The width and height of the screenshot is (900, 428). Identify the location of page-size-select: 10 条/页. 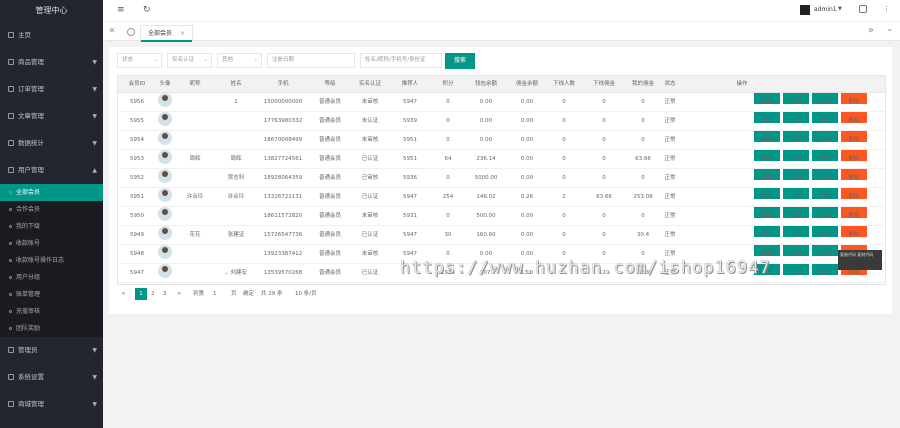
(313, 294).